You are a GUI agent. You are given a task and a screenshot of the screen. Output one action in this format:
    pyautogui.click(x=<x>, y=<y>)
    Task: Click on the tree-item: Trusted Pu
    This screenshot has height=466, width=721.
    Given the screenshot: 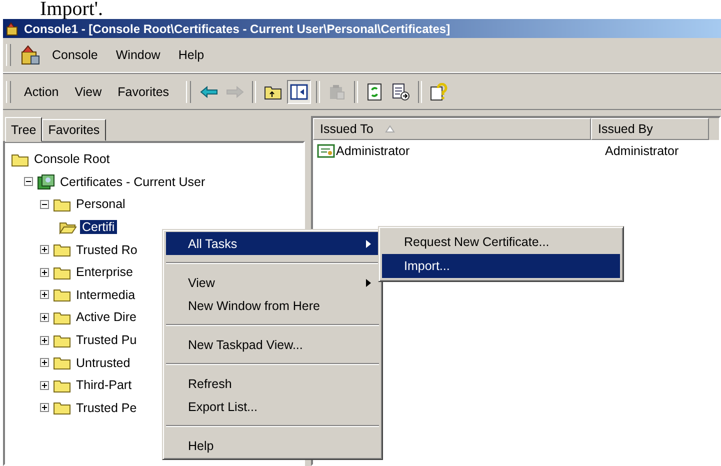 What is the action you would take?
    pyautogui.click(x=106, y=340)
    